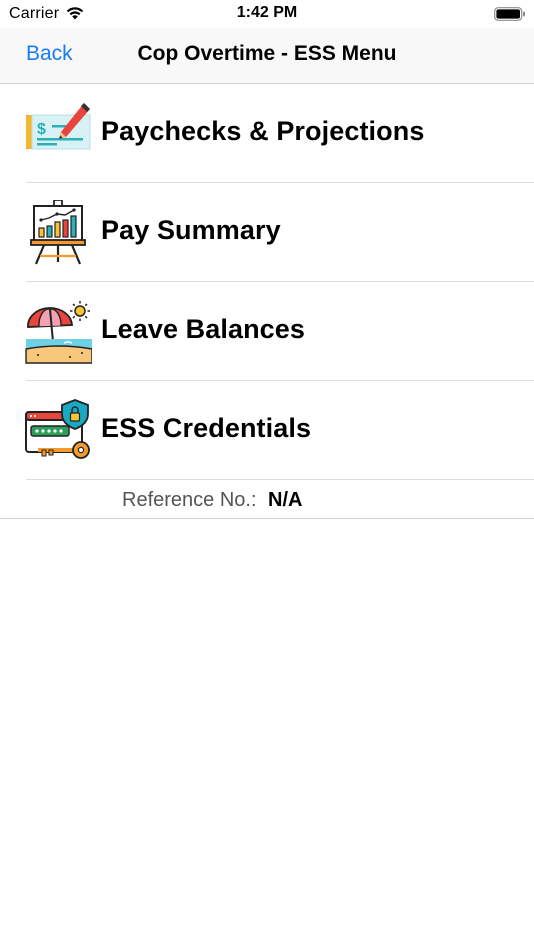 The image size is (534, 950). Describe the element at coordinates (203, 329) in the screenshot. I see `menu-item-label: Leave Balances` at that location.